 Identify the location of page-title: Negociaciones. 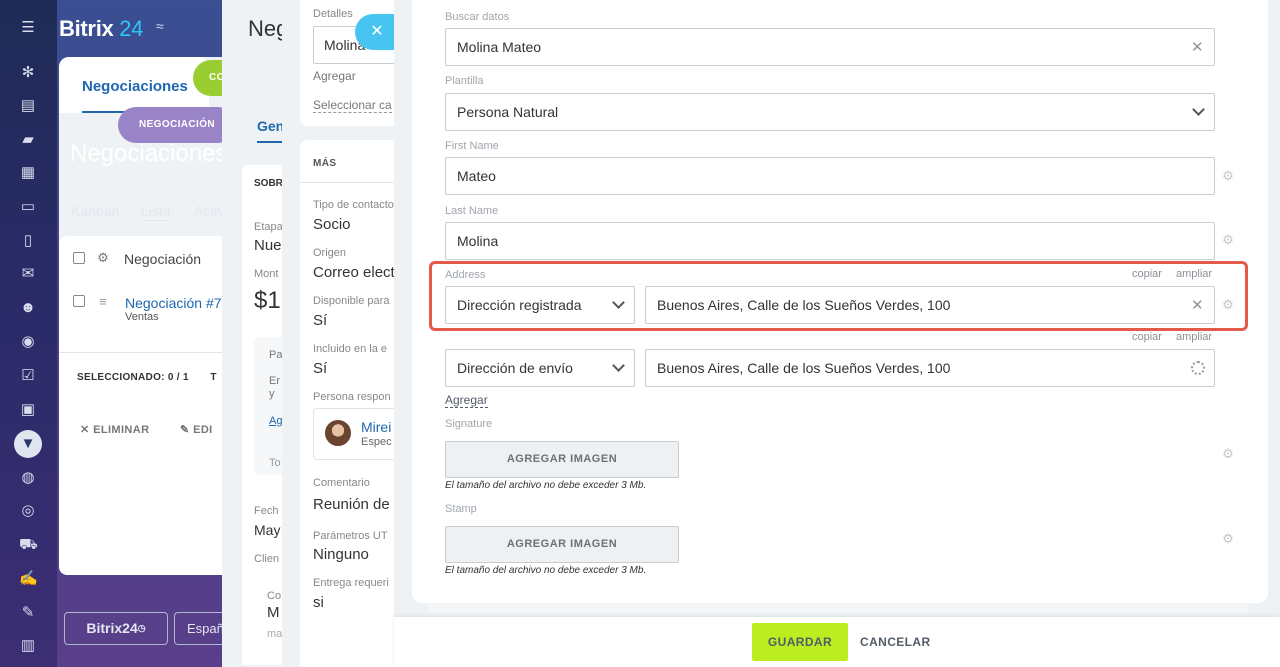
(149, 153).